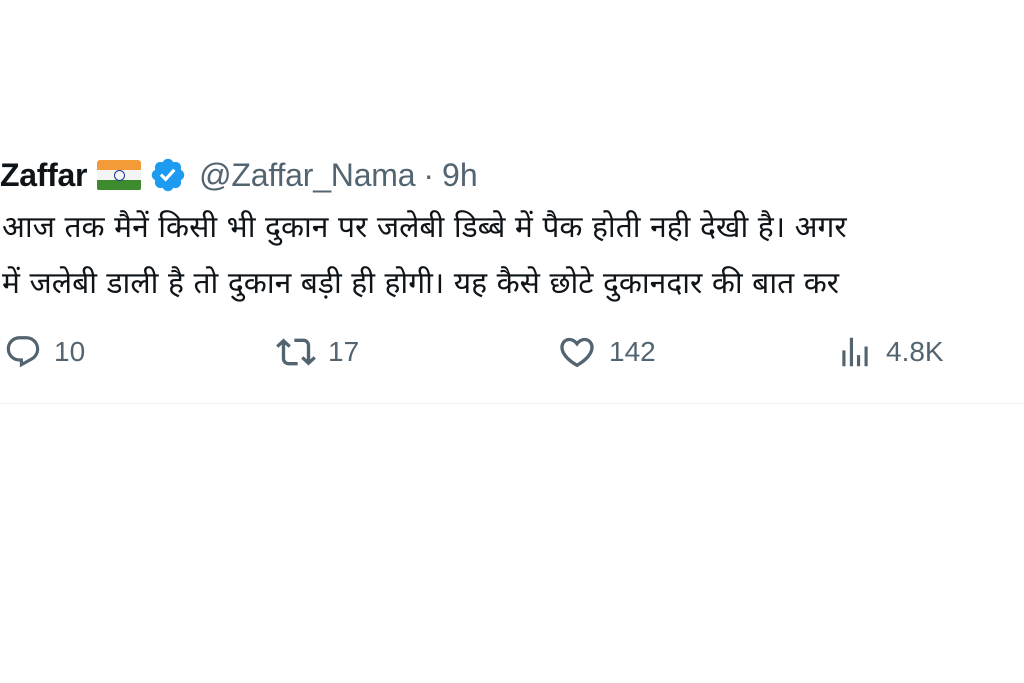 The image size is (1024, 683). I want to click on verified-badge-icon, so click(168, 175).